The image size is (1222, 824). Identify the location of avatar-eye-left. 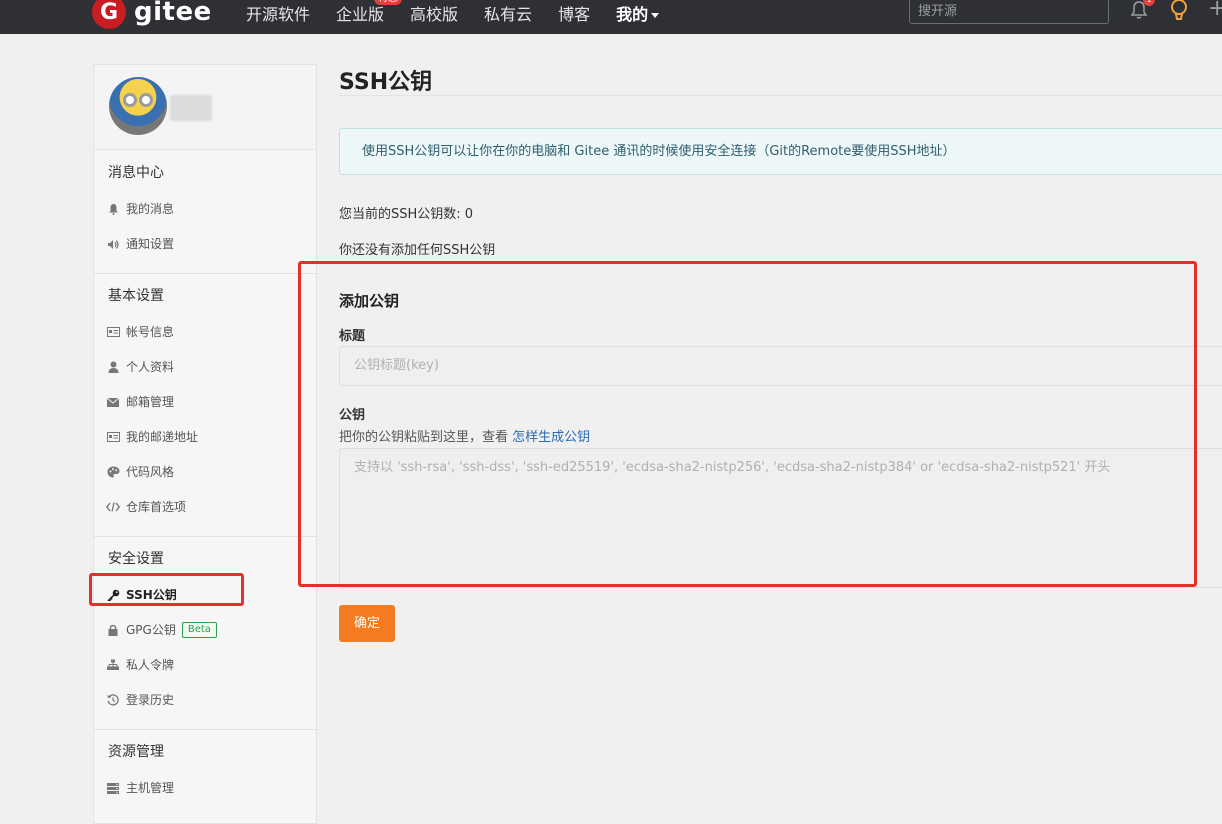
(130, 100).